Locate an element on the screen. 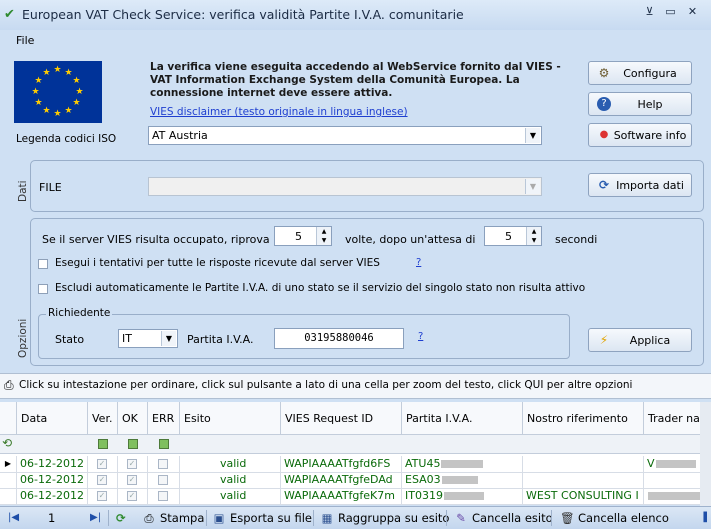  opzioni-group-label: Opzioni is located at coordinates (23, 338).